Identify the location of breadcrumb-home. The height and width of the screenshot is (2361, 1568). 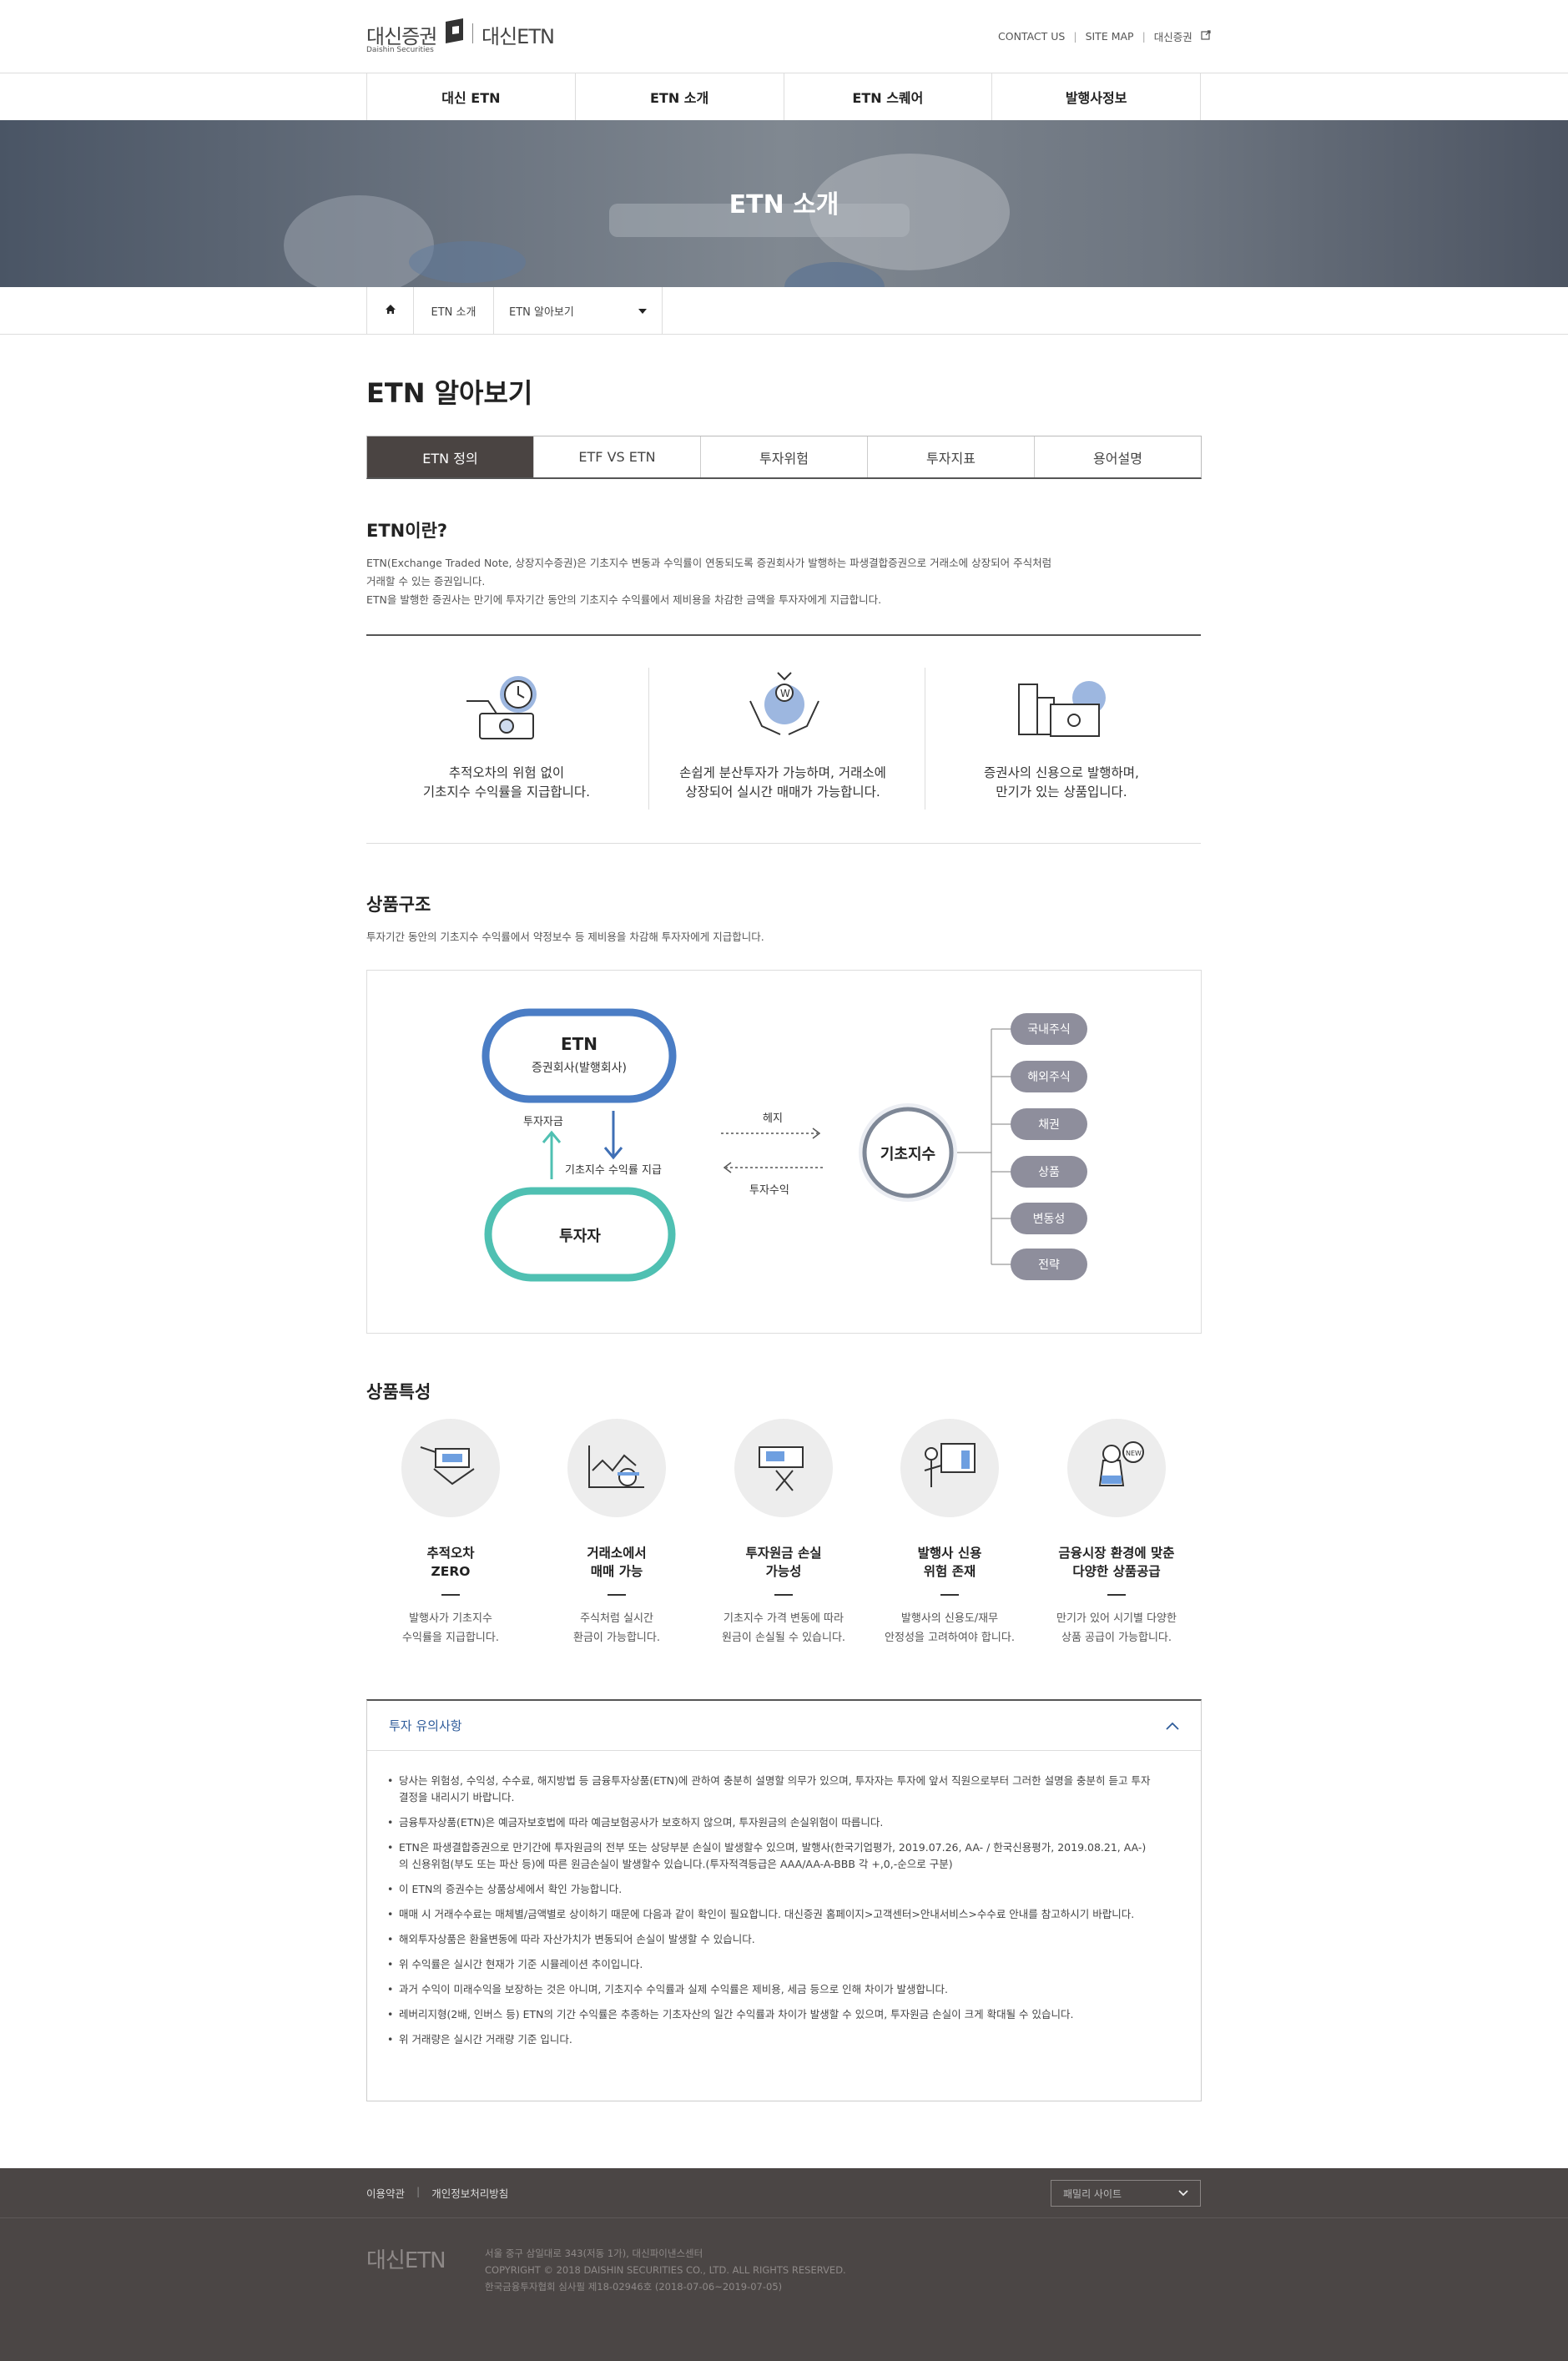
(390, 311).